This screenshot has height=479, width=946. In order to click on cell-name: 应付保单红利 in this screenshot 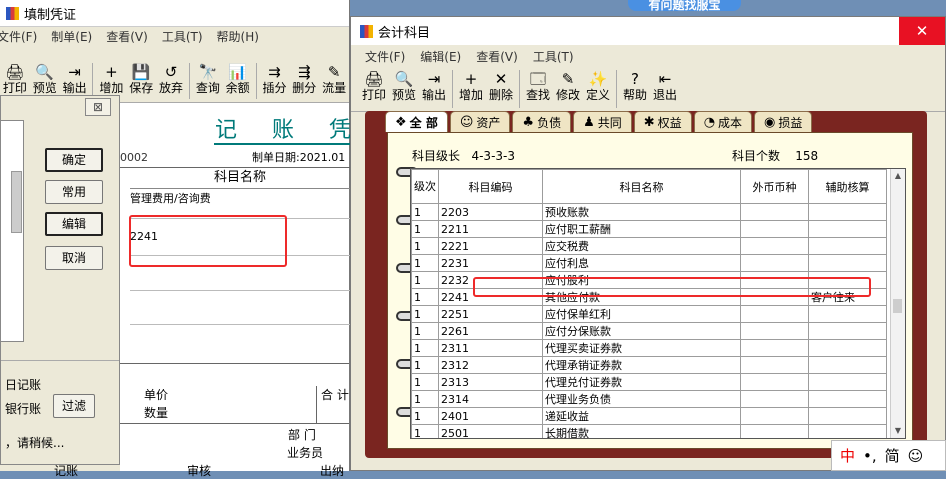, I will do `click(641, 314)`.